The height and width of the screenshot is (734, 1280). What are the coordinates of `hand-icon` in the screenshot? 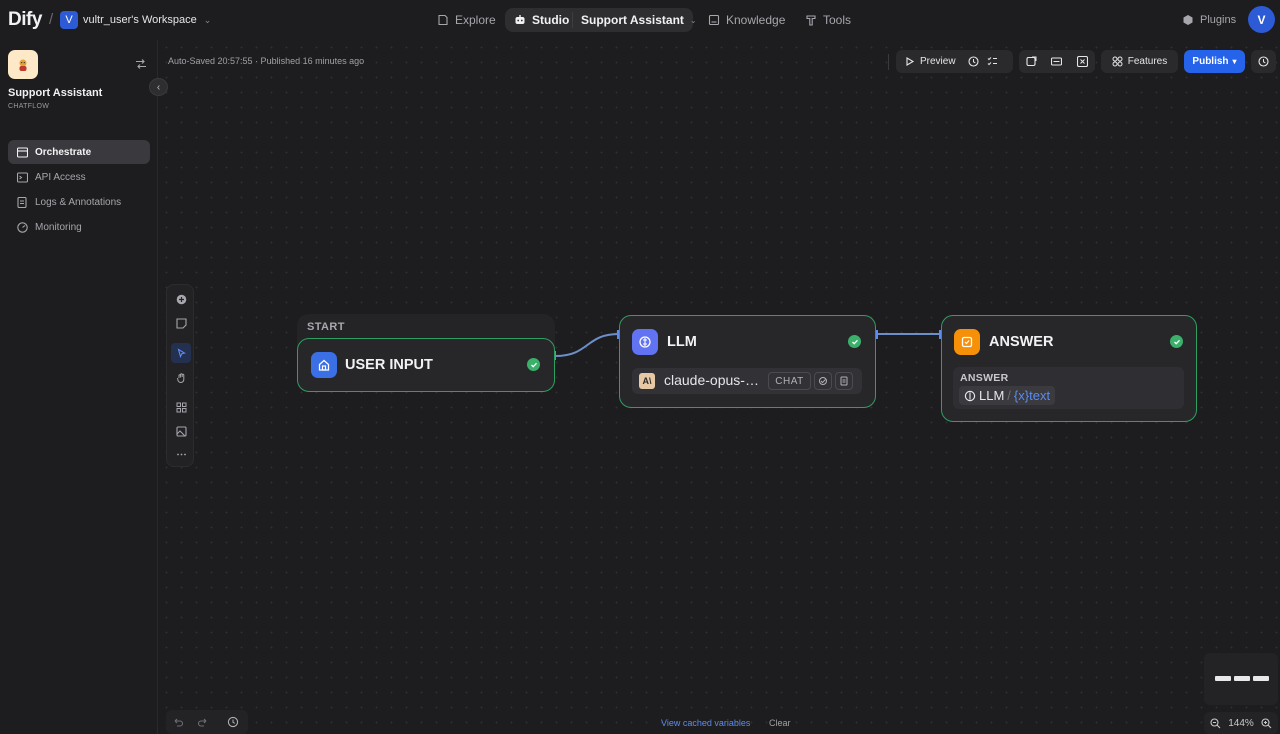 It's located at (180, 377).